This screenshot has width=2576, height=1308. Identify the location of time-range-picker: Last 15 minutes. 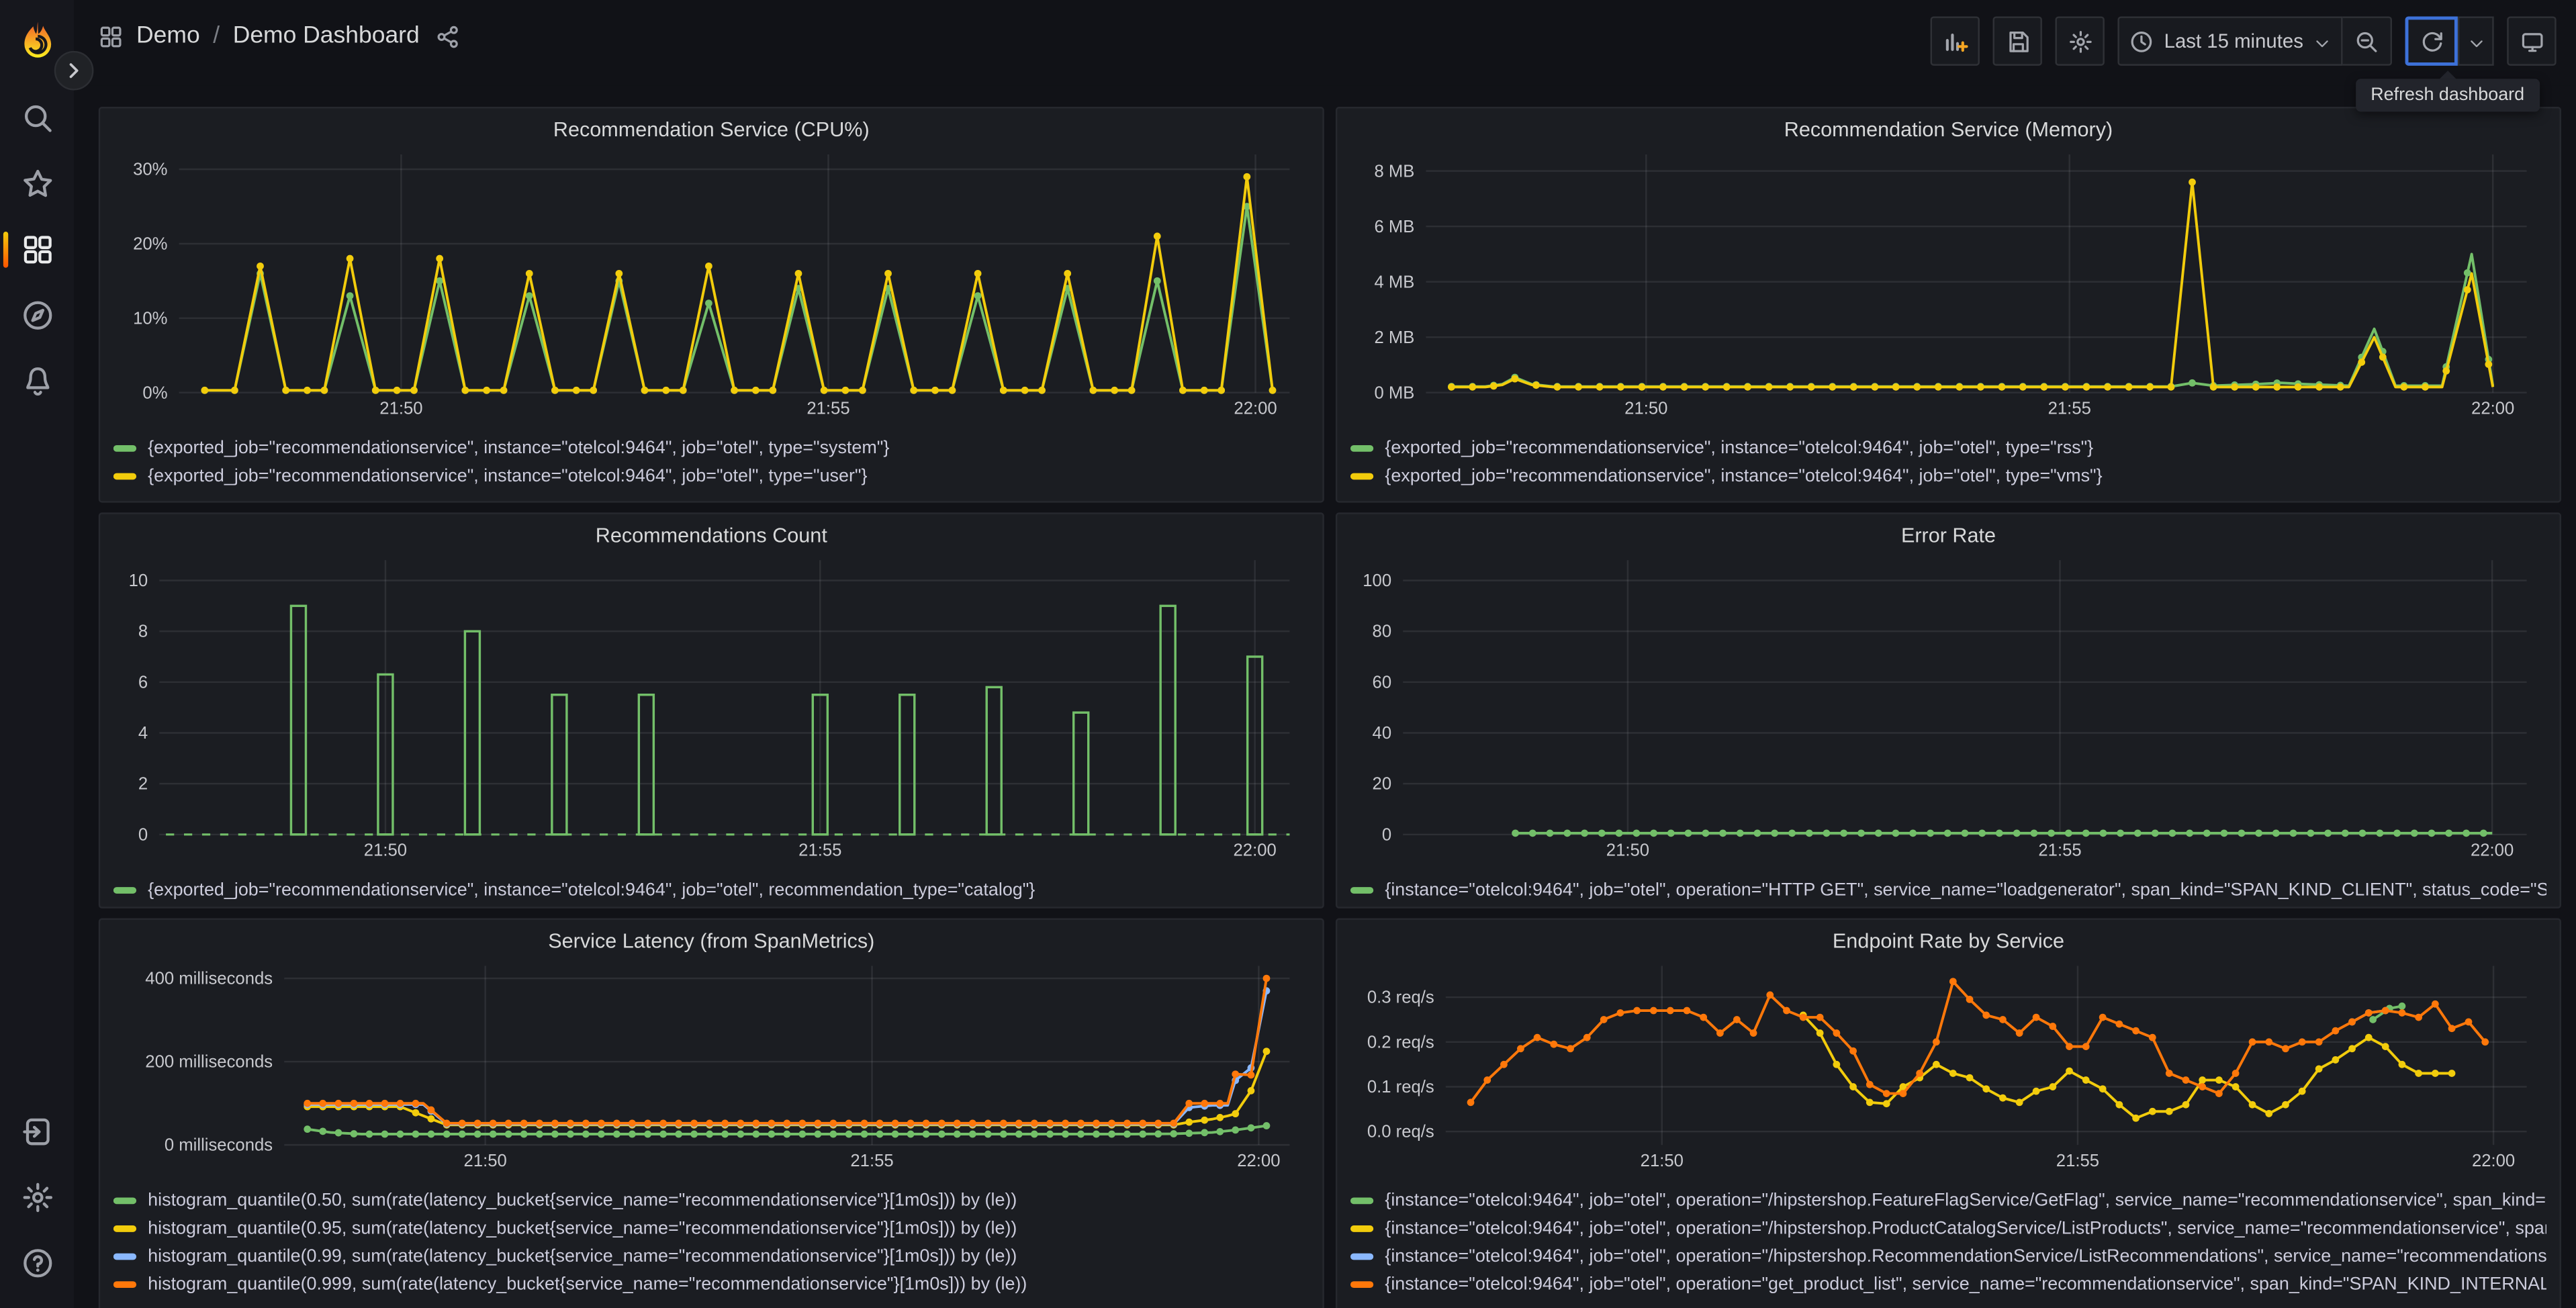
(2230, 41).